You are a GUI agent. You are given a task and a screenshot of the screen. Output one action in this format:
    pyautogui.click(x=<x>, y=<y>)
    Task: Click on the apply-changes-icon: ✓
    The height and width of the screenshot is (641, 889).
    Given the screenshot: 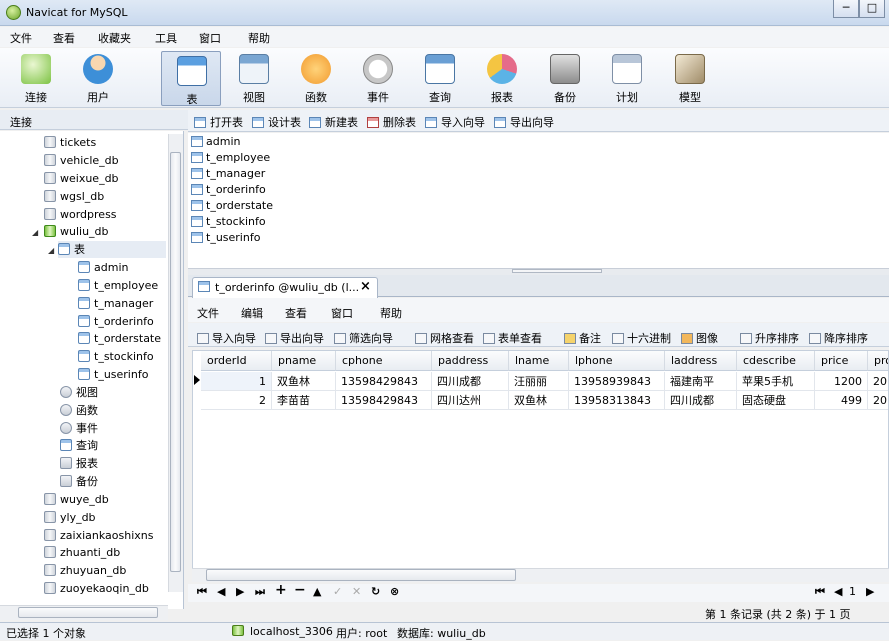 What is the action you would take?
    pyautogui.click(x=337, y=591)
    